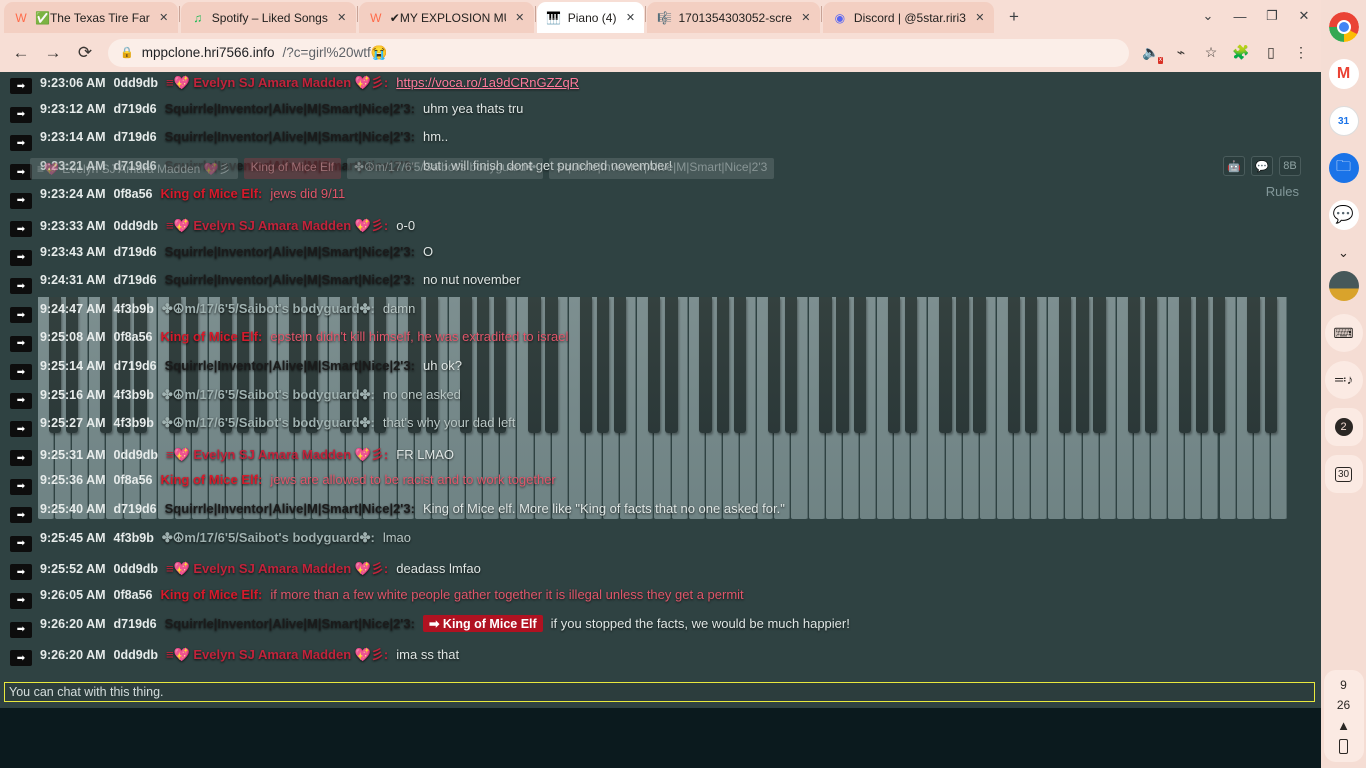  Describe the element at coordinates (1301, 53) in the screenshot. I see `chrome-menu-icon: ⋮` at that location.